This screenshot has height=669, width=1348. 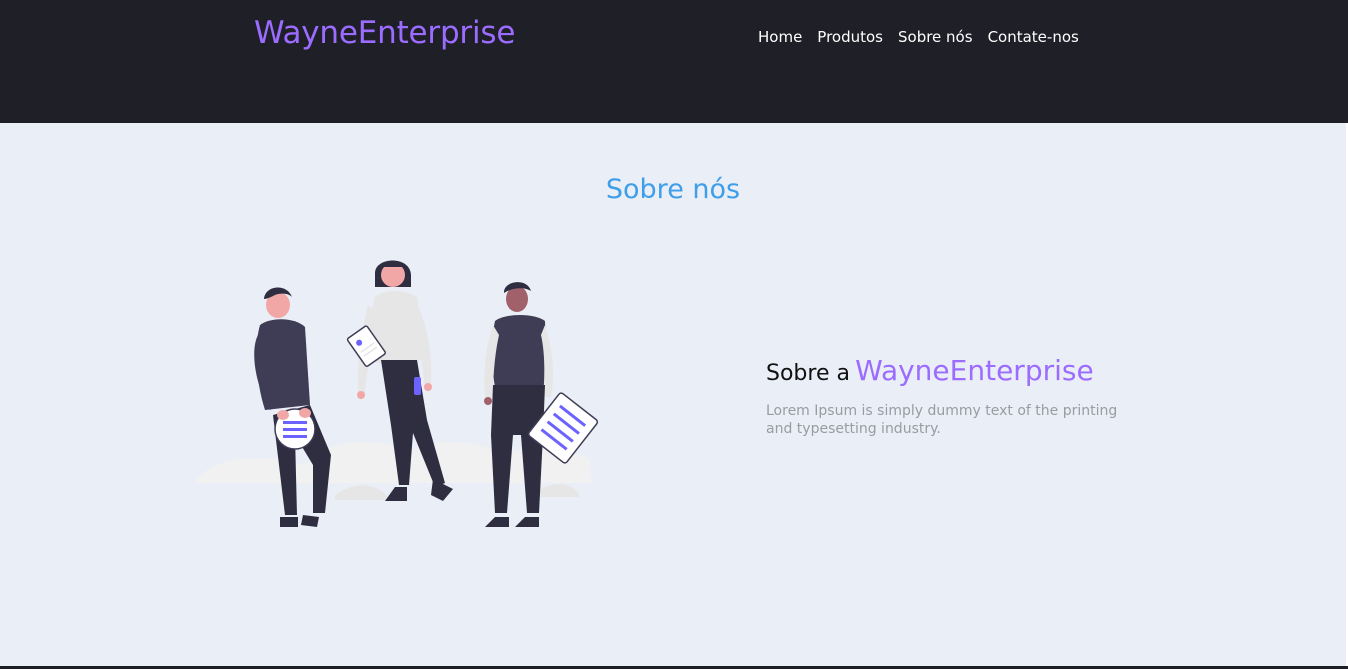 What do you see at coordinates (808, 373) in the screenshot?
I see `about-heading-prefix: Sobre a` at bounding box center [808, 373].